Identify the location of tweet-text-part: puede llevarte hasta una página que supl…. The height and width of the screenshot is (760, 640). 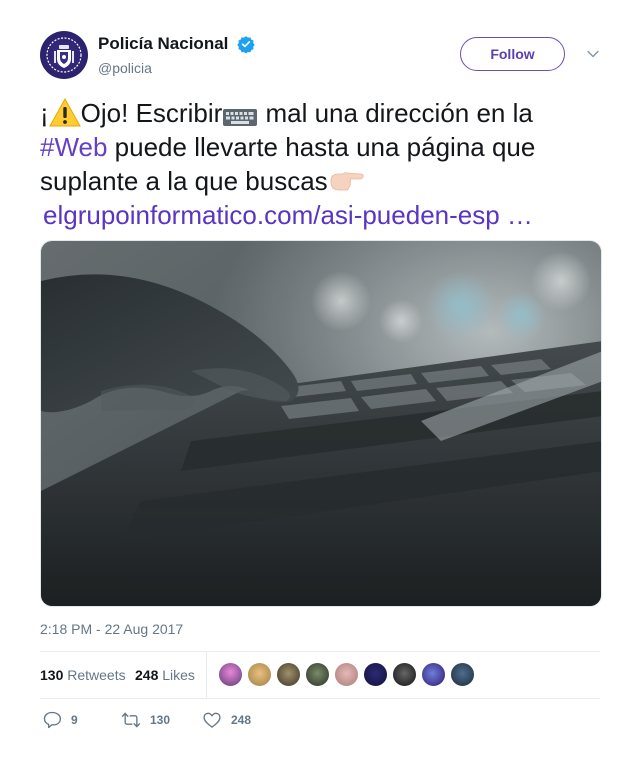
(288, 164).